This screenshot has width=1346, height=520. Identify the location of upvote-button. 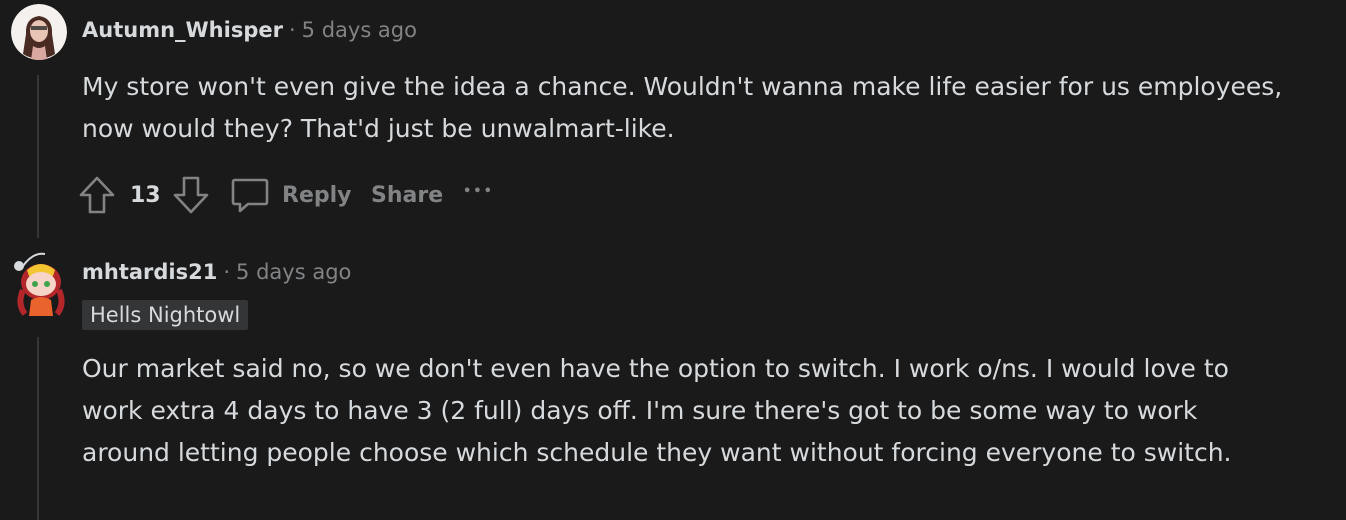
(98, 195).